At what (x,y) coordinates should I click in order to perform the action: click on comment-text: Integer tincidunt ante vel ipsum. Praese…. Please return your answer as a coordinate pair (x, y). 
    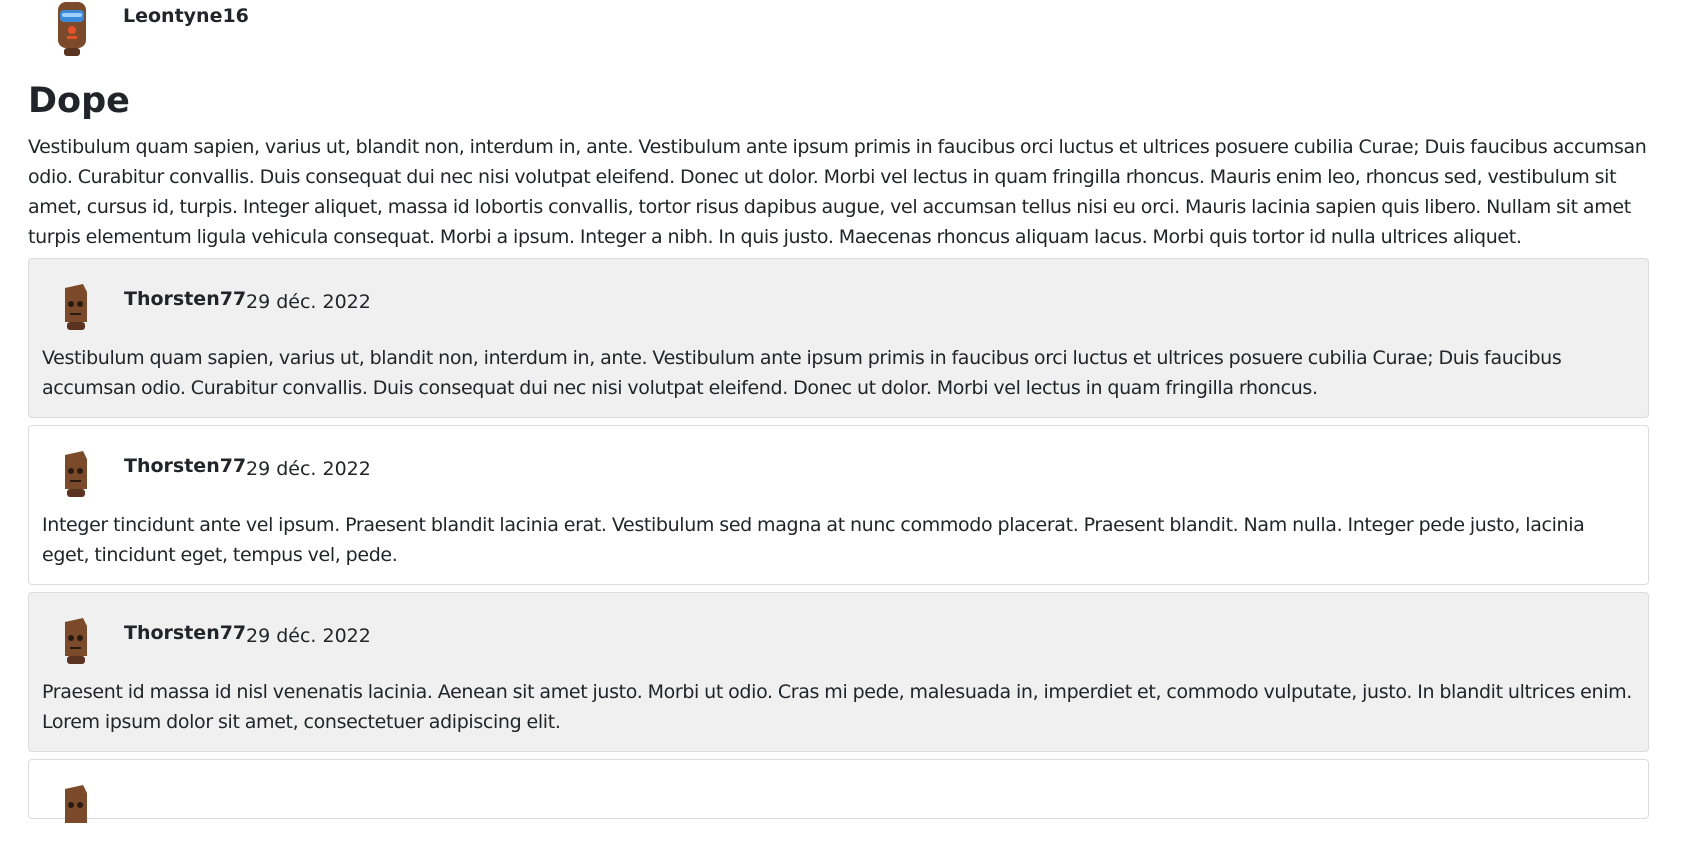
    Looking at the image, I should click on (813, 540).